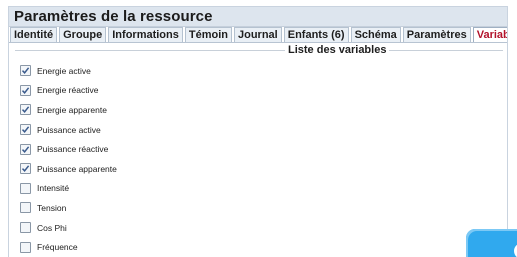 The image size is (517, 257). I want to click on variable-item: Energie réactive, so click(263, 91).